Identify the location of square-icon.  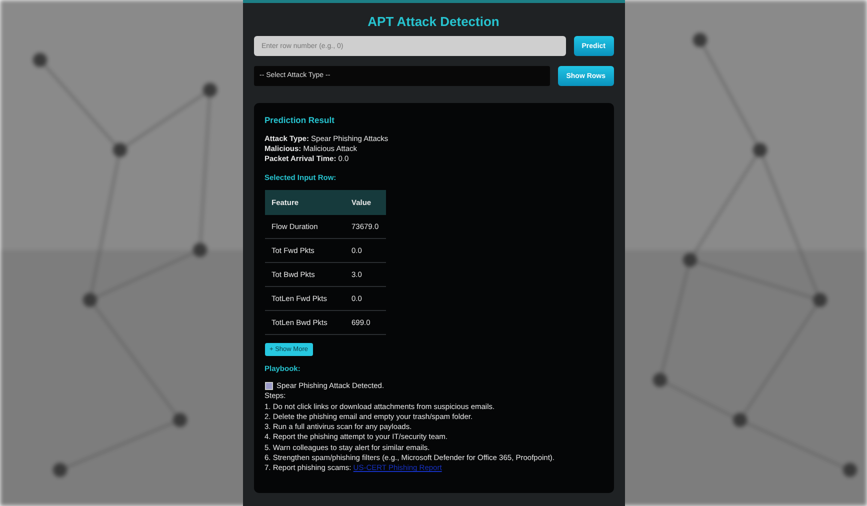
(268, 386).